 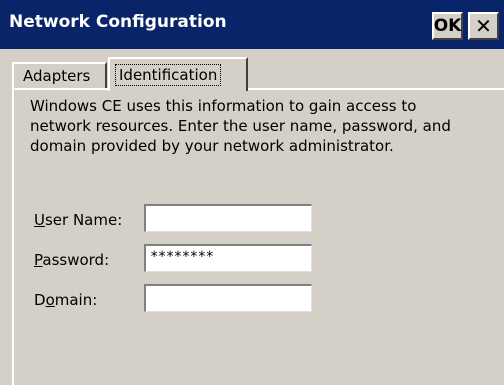 I want to click on tab-adapters: Adapters, so click(x=59, y=75).